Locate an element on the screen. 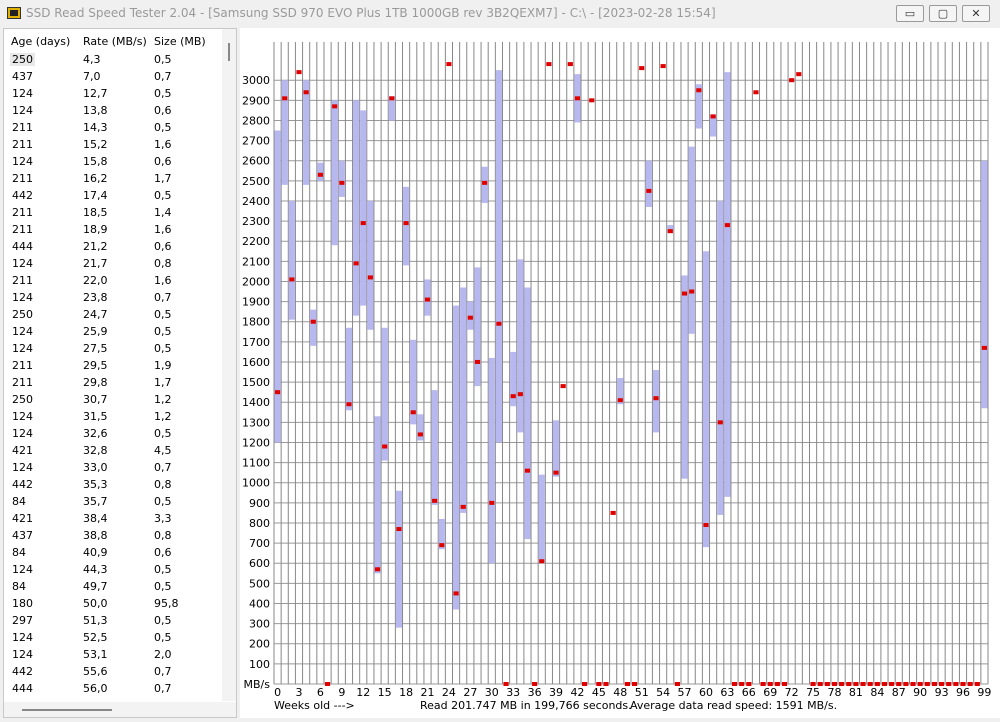  rate-cell: 22,0 is located at coordinates (95, 280).